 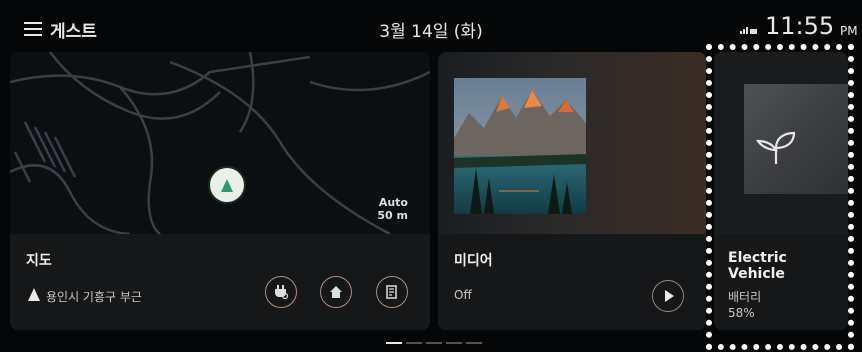 What do you see at coordinates (431, 32) in the screenshot?
I see `date-display: 3월 14일 (화)` at bounding box center [431, 32].